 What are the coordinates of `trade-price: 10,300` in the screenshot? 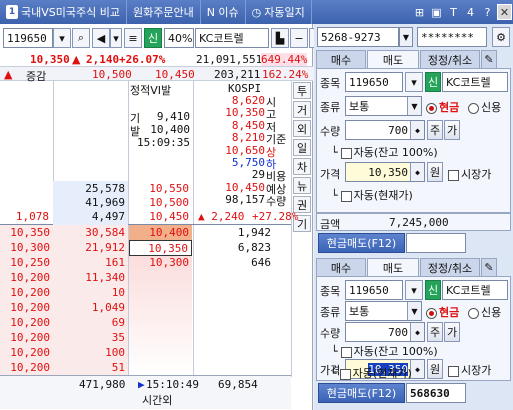 It's located at (26, 248).